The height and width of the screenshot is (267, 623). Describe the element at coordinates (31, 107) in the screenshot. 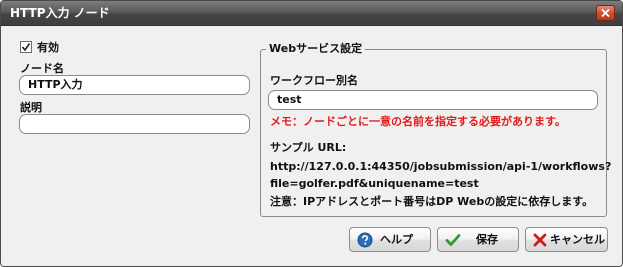

I see `description-label: 説明` at that location.